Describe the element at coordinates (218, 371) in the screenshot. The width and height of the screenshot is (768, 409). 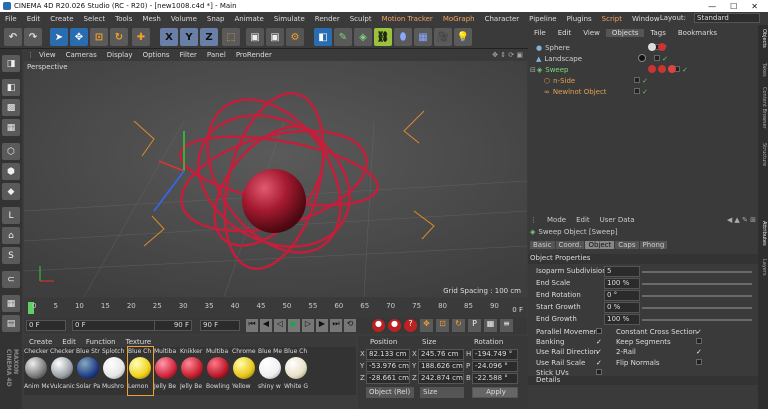
I see `material-swatch: Multiba Bowling` at that location.